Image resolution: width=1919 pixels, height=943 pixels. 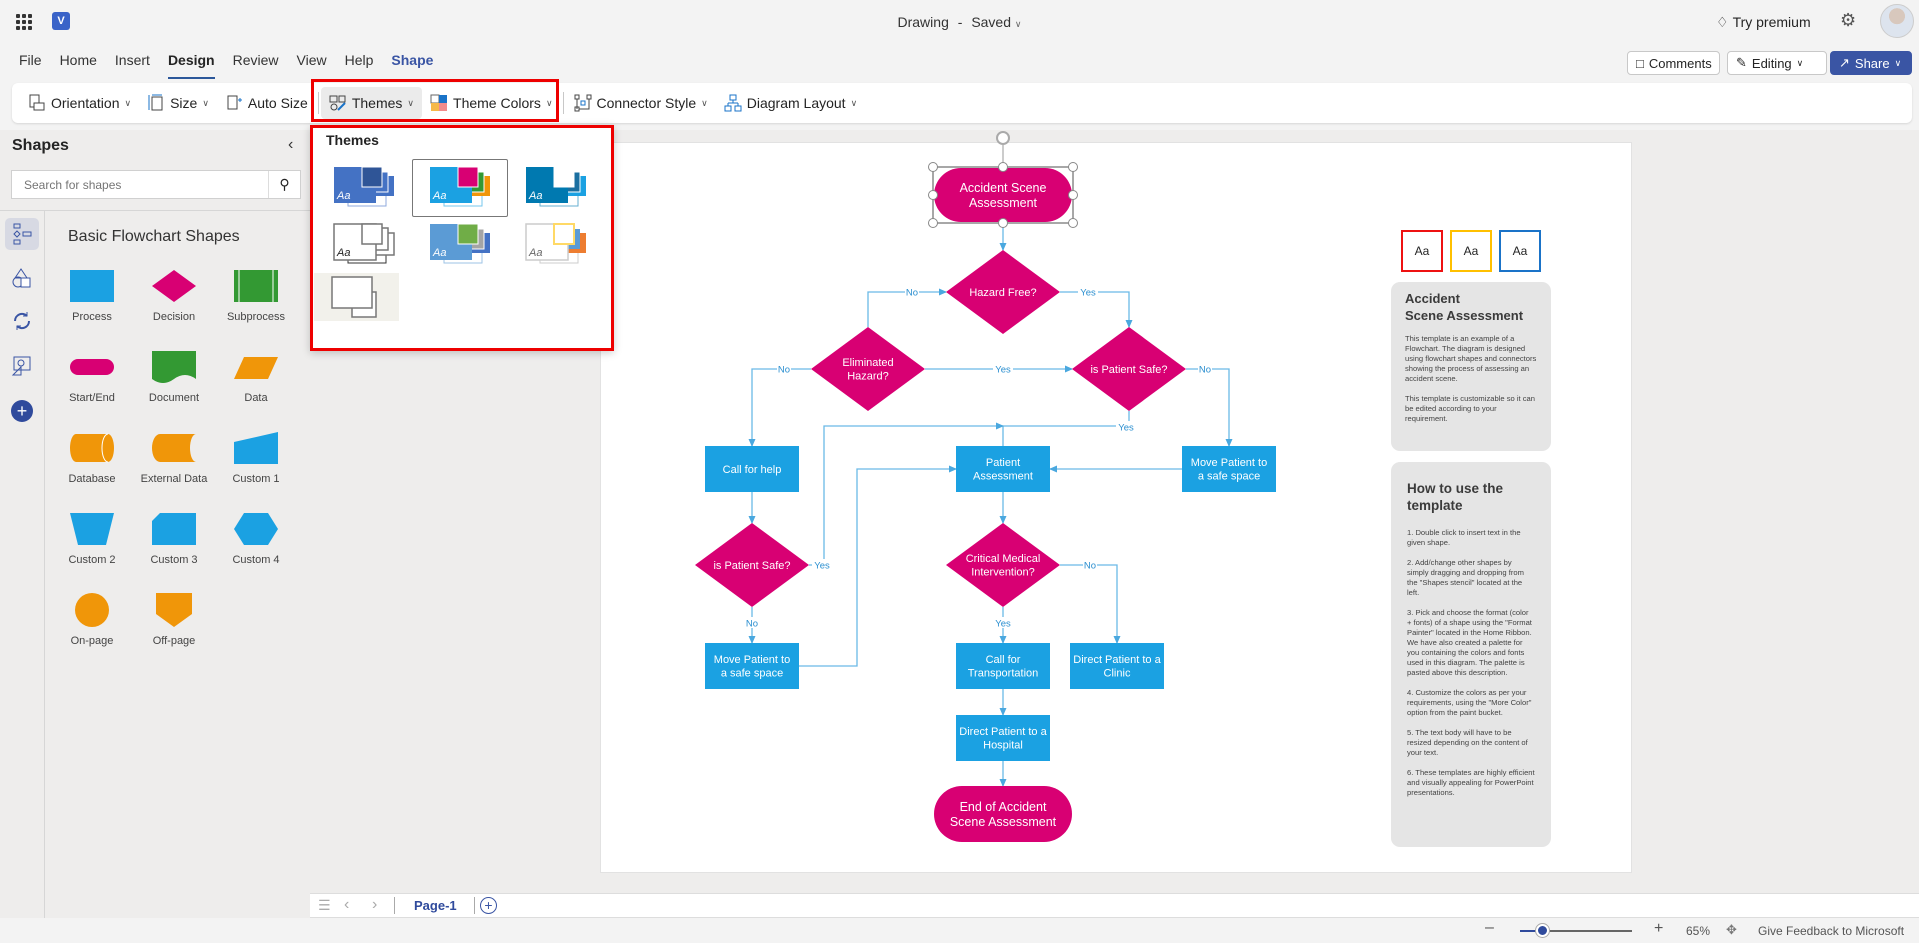 I want to click on flow-node-text: Call for help, so click(x=752, y=470).